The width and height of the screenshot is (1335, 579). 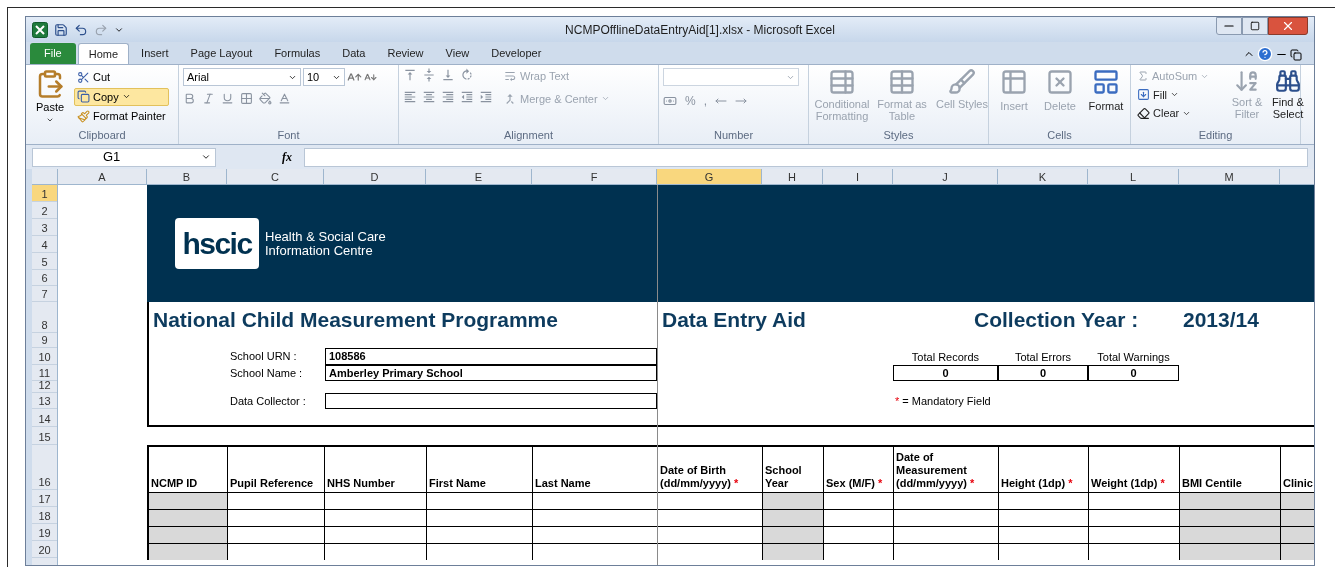 I want to click on insert-function-button: fx, so click(x=260, y=157).